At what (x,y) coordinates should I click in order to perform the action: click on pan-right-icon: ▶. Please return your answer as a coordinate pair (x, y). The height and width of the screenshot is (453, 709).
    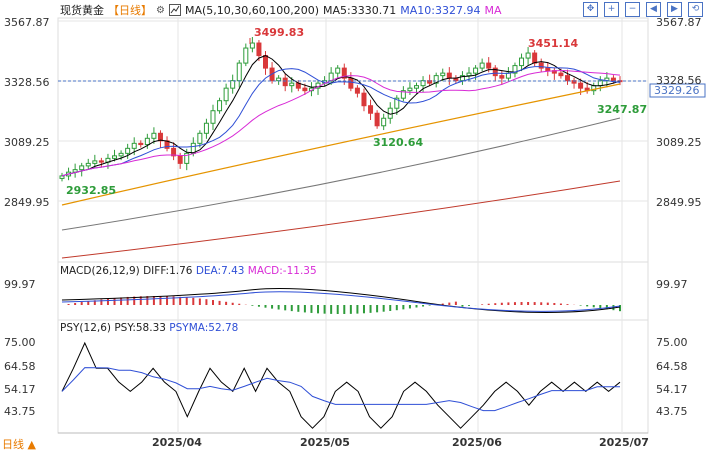
    Looking at the image, I should click on (674, 9).